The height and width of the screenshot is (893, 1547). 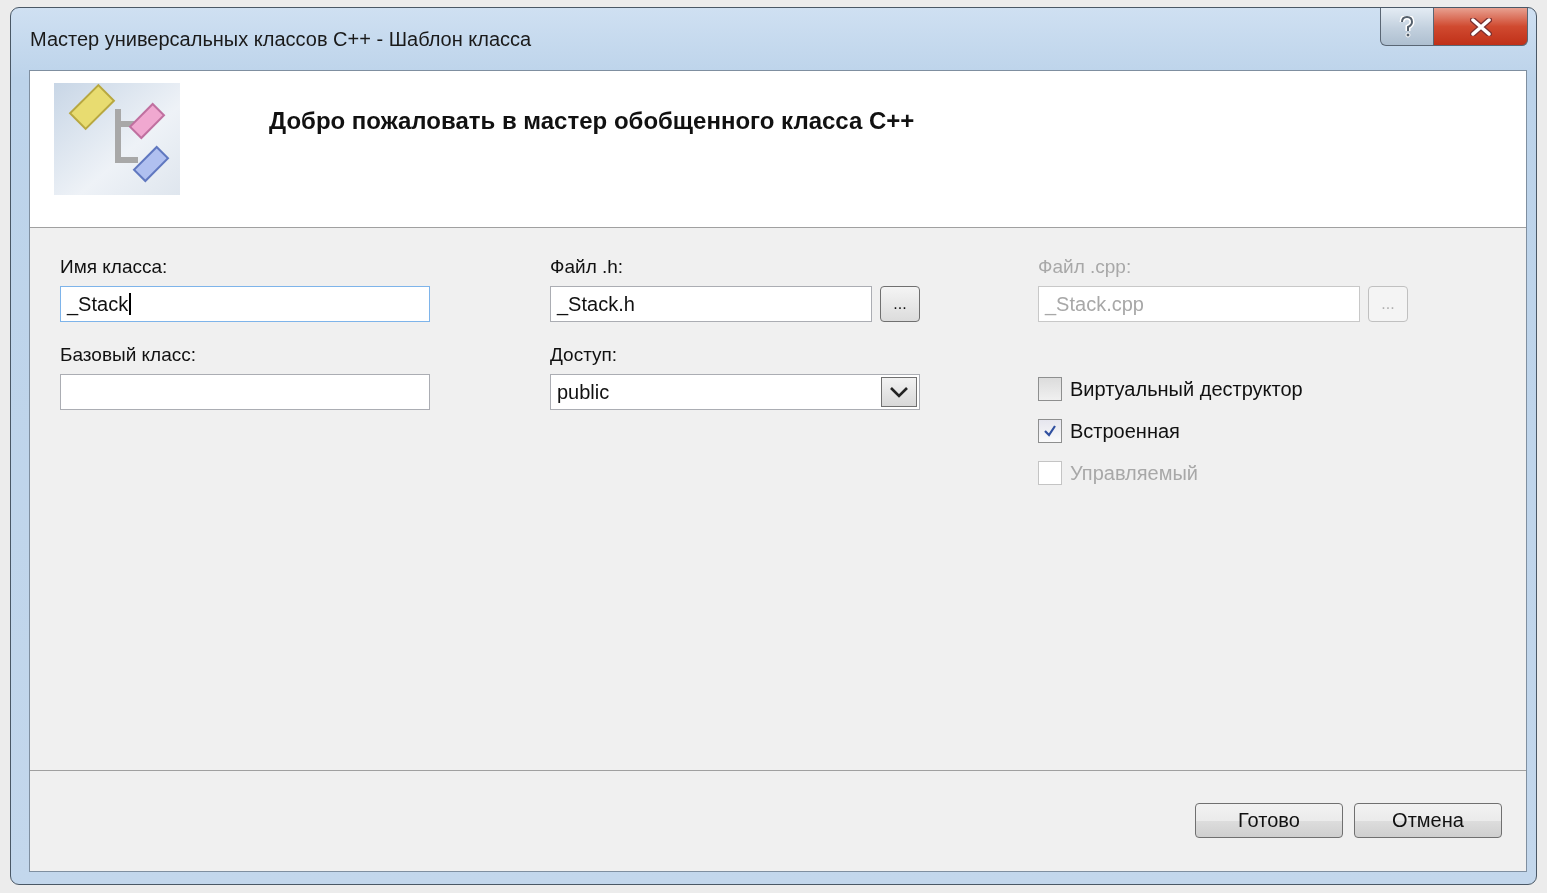 I want to click on field-label: Доступ:, so click(x=584, y=355).